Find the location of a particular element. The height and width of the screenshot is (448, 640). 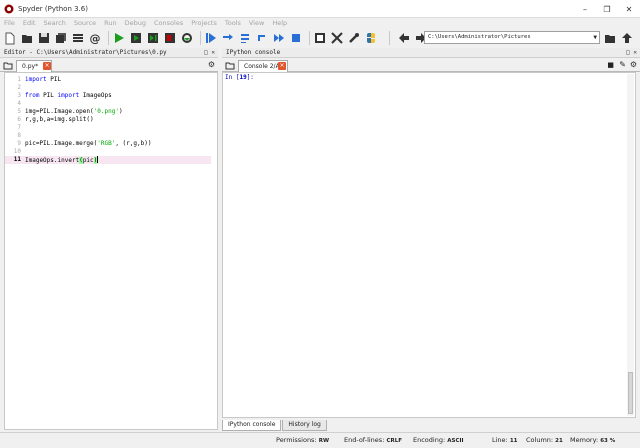

run-icon is located at coordinates (119, 38).